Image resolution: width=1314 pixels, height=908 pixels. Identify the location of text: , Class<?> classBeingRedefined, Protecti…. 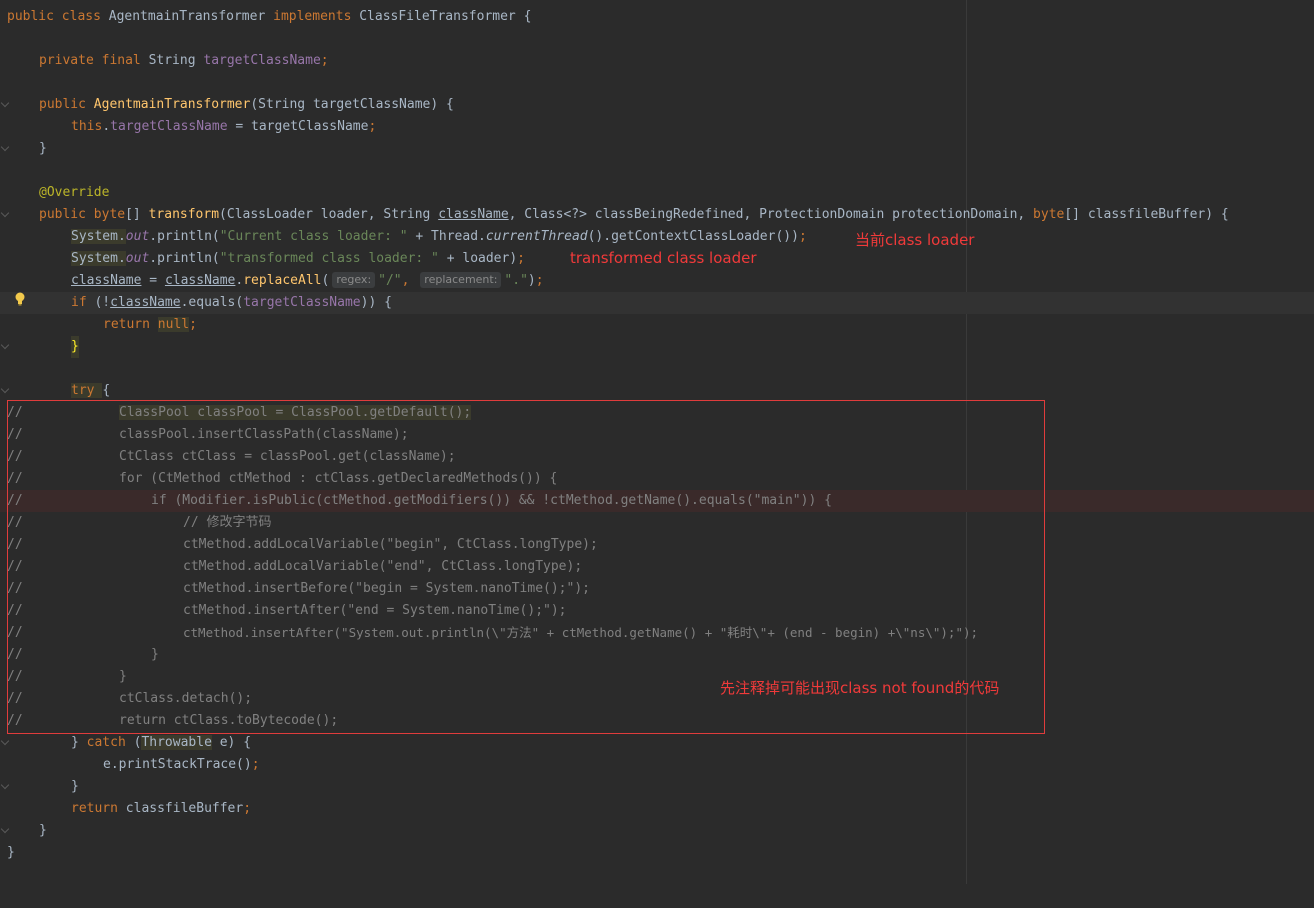
(771, 214).